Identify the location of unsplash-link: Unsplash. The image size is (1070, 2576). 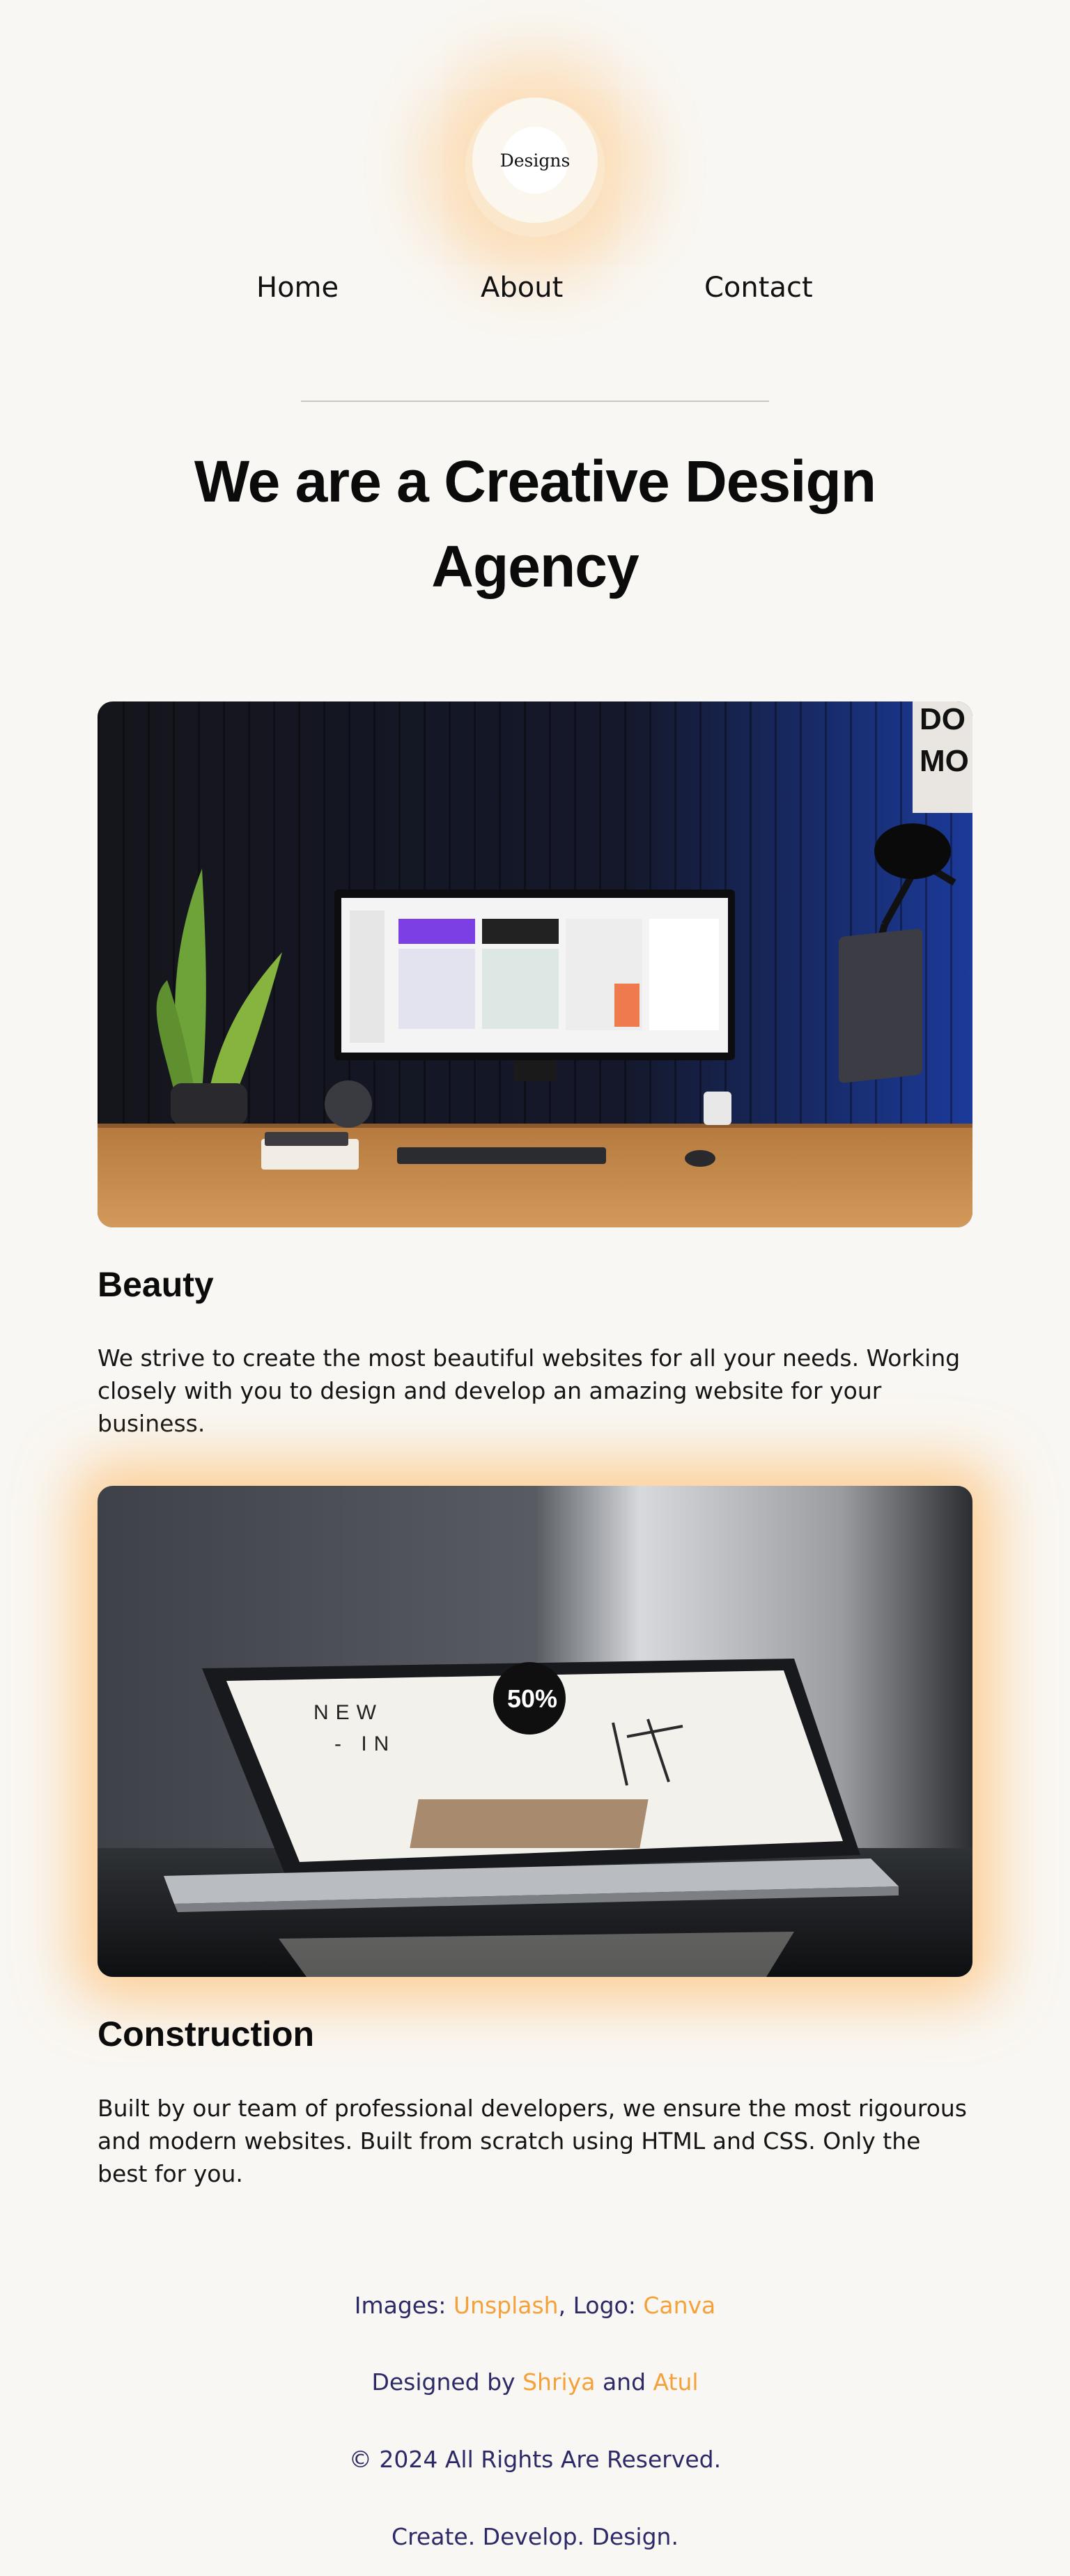
(506, 2305).